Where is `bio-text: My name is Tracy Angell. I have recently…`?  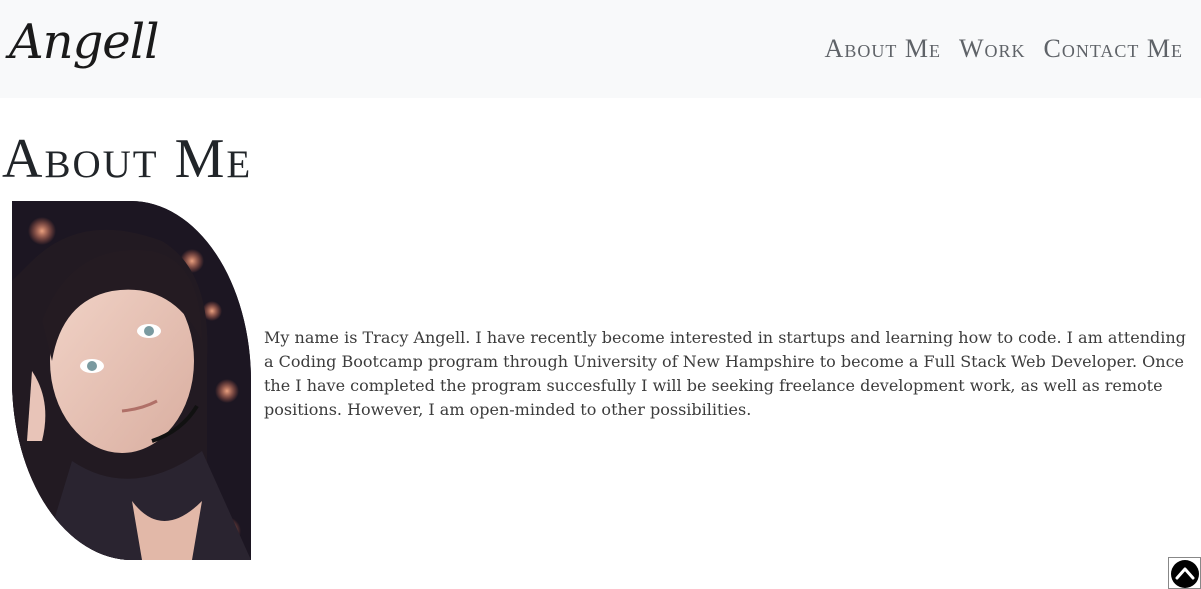
bio-text: My name is Tracy Angell. I have recently… is located at coordinates (725, 373).